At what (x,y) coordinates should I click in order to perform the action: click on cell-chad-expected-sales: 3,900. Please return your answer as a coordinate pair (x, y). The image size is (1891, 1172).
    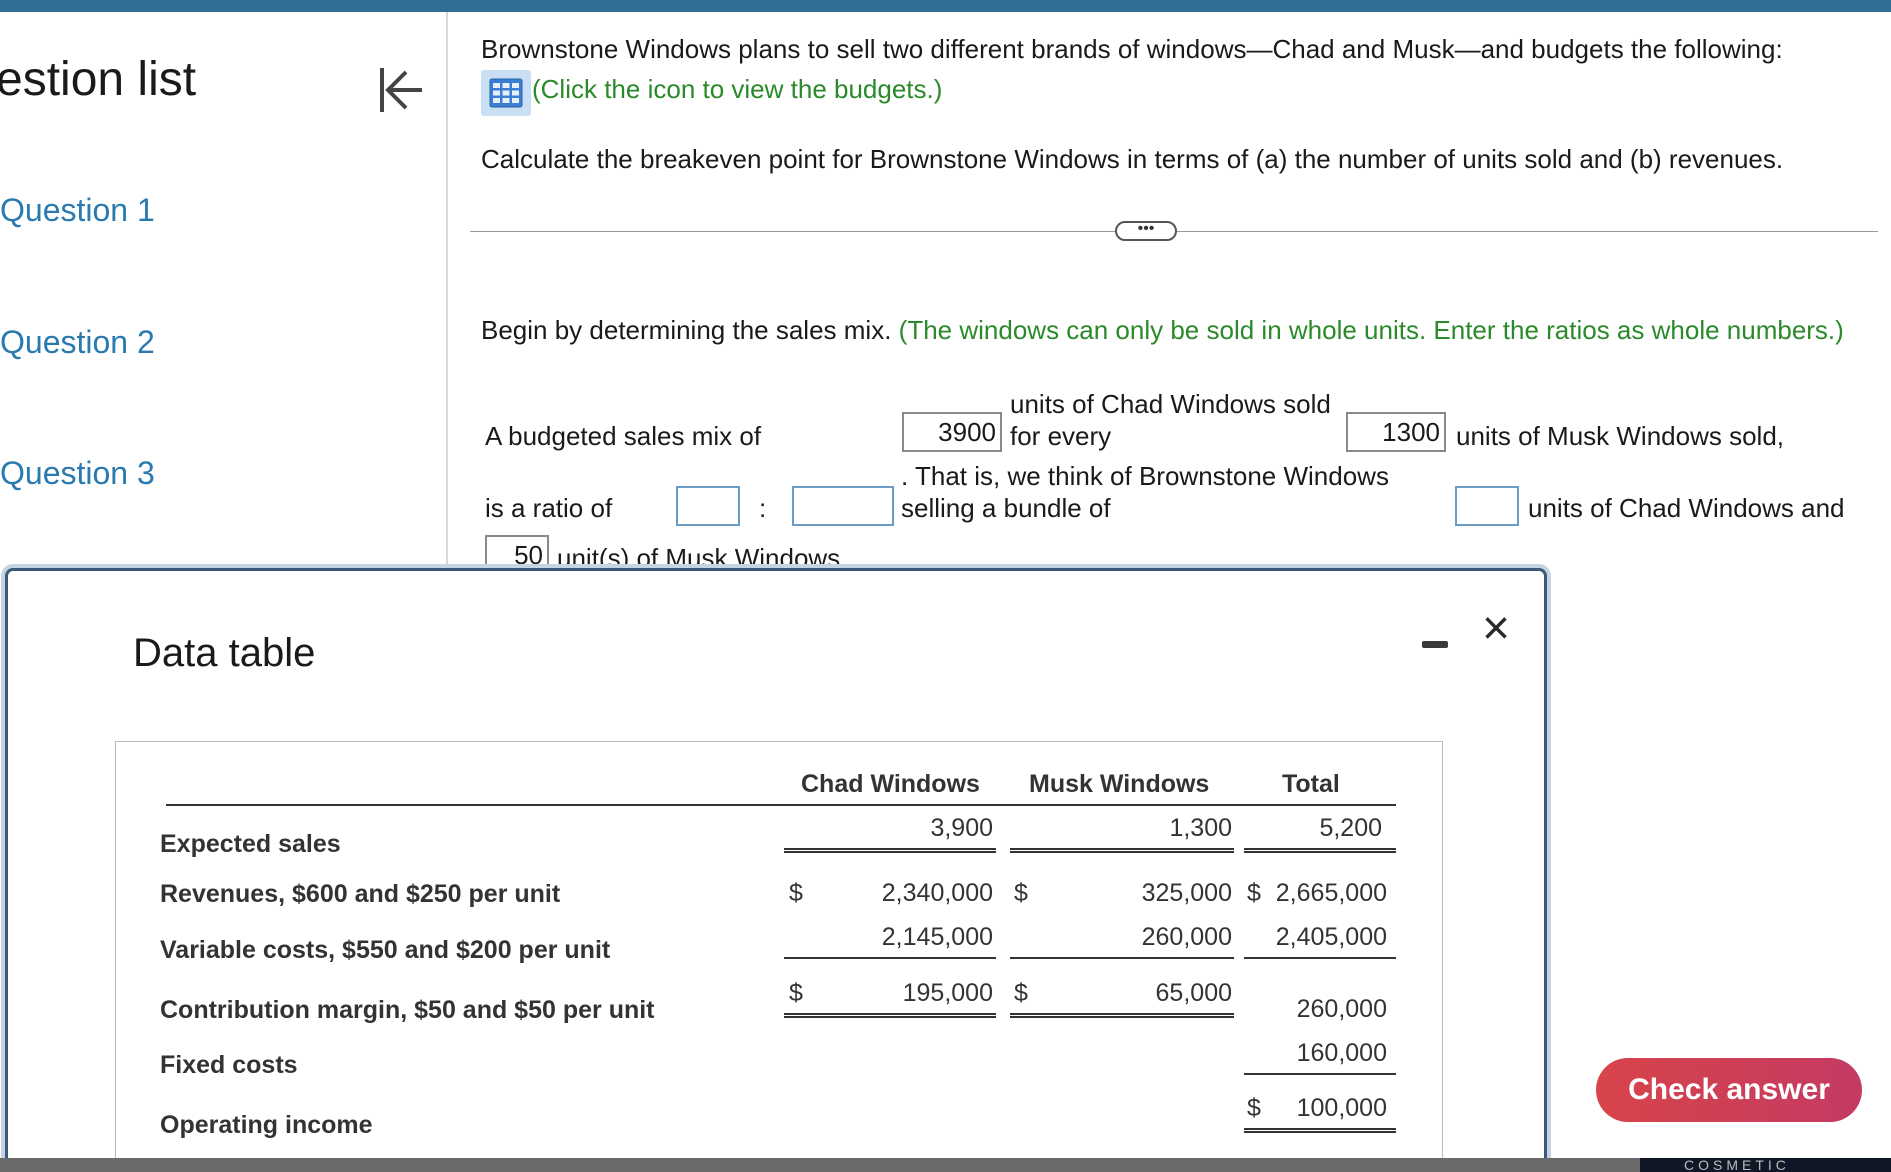
    Looking at the image, I should click on (961, 828).